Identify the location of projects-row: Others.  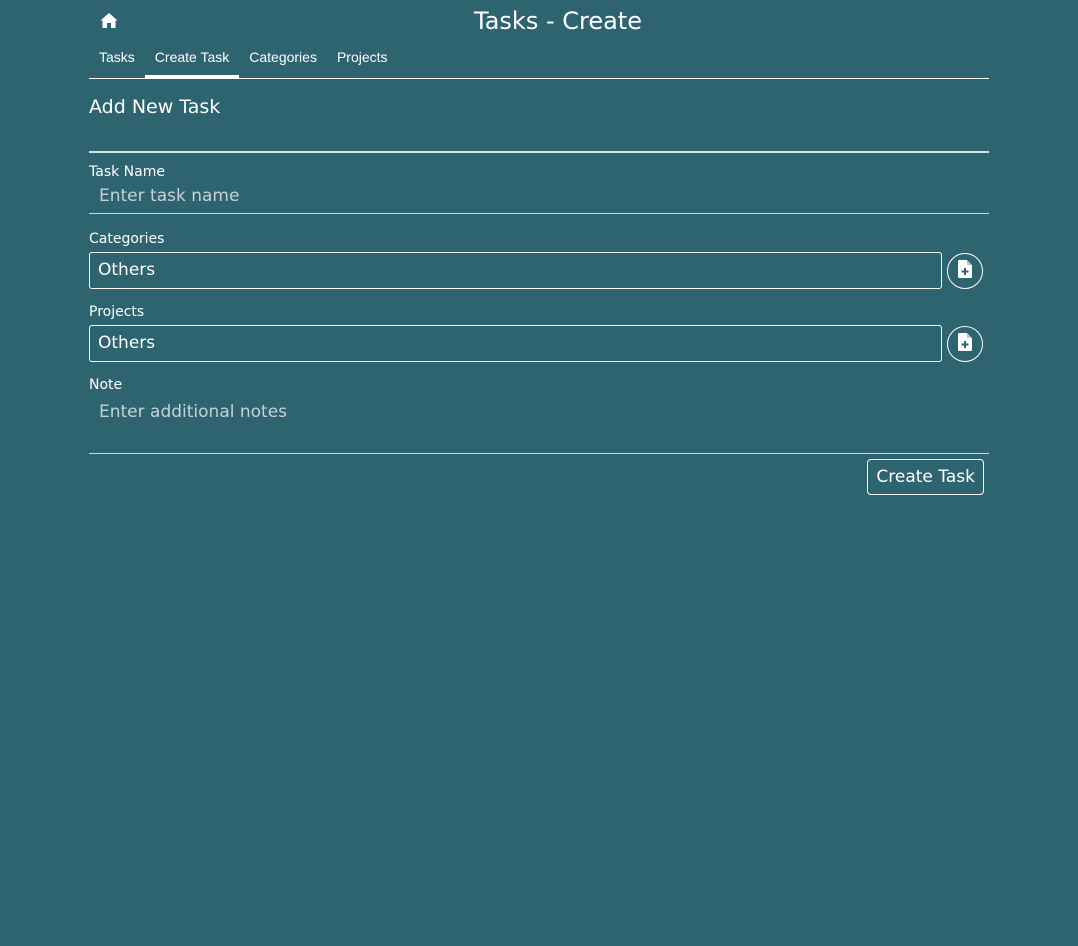
(539, 343).